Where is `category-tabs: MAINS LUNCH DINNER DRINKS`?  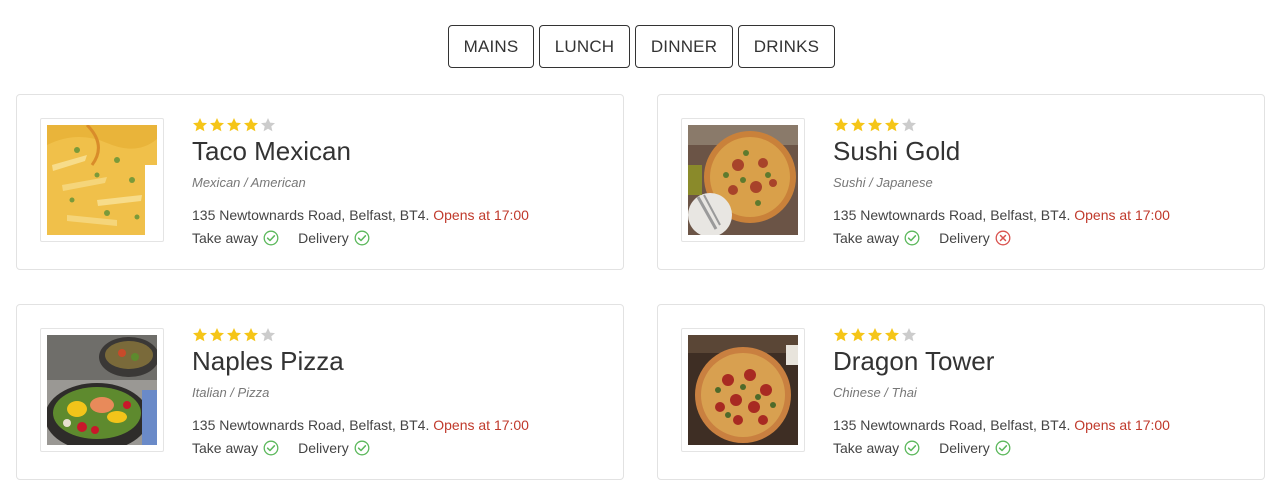 category-tabs: MAINS LUNCH DINNER DRINKS is located at coordinates (641, 46).